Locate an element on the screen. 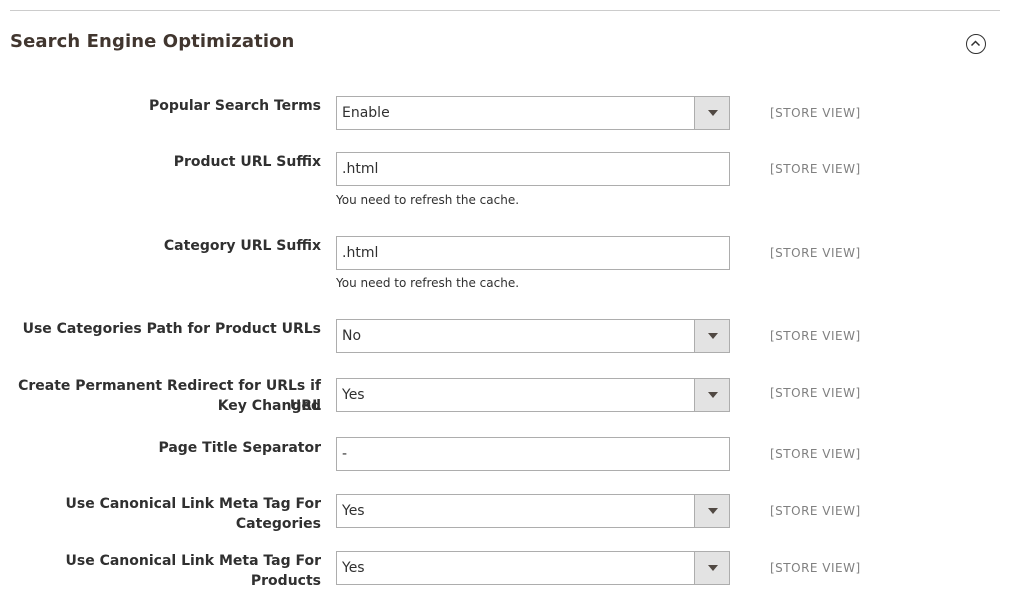  collapse-section-button is located at coordinates (976, 44).